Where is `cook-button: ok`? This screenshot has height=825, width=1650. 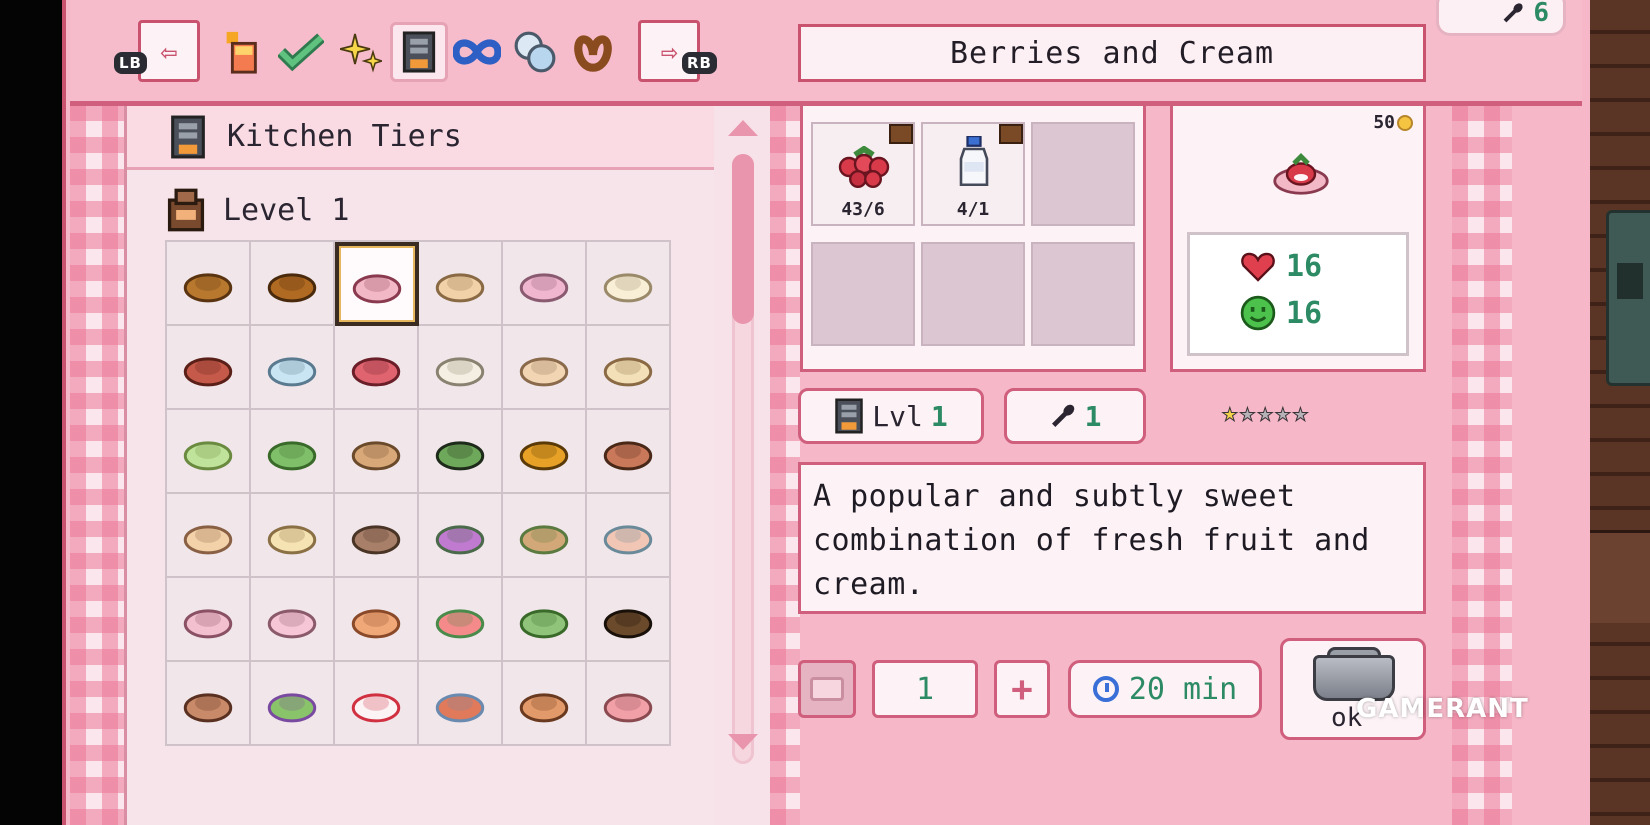 cook-button: ok is located at coordinates (1353, 689).